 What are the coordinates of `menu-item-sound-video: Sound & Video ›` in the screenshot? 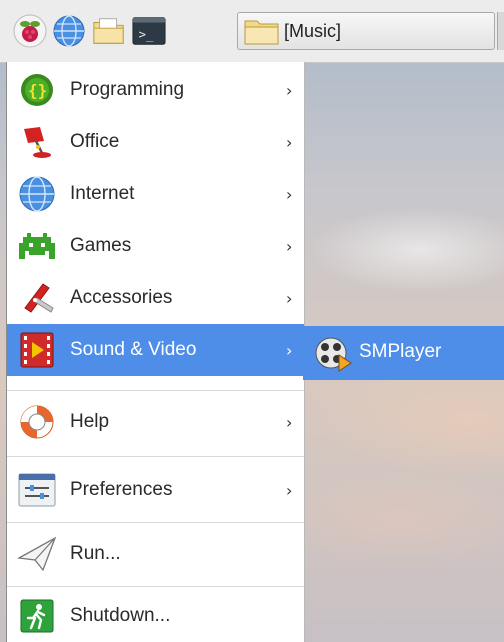 It's located at (155, 350).